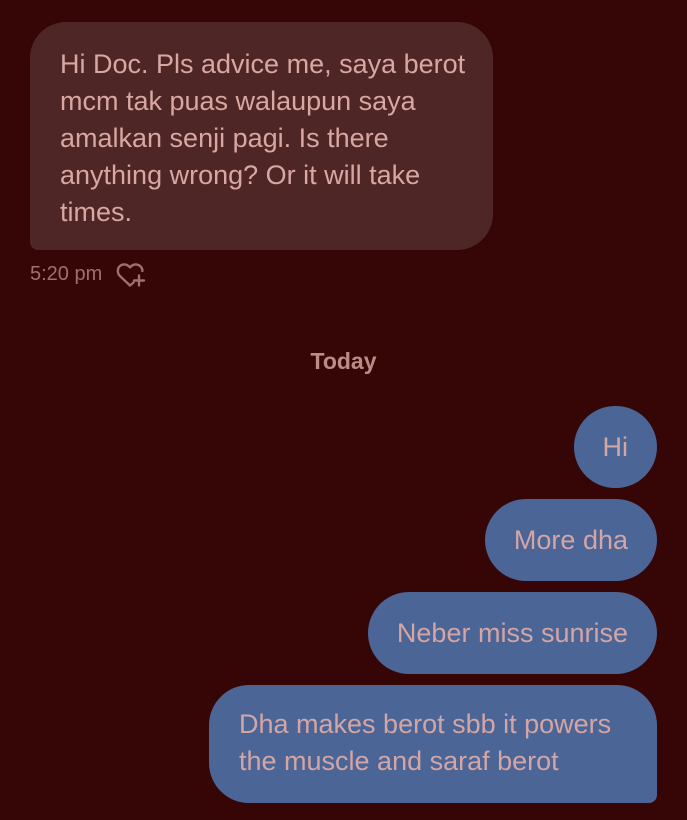 The height and width of the screenshot is (820, 687). I want to click on outgoing-message-text: Neber miss sunrise, so click(512, 633).